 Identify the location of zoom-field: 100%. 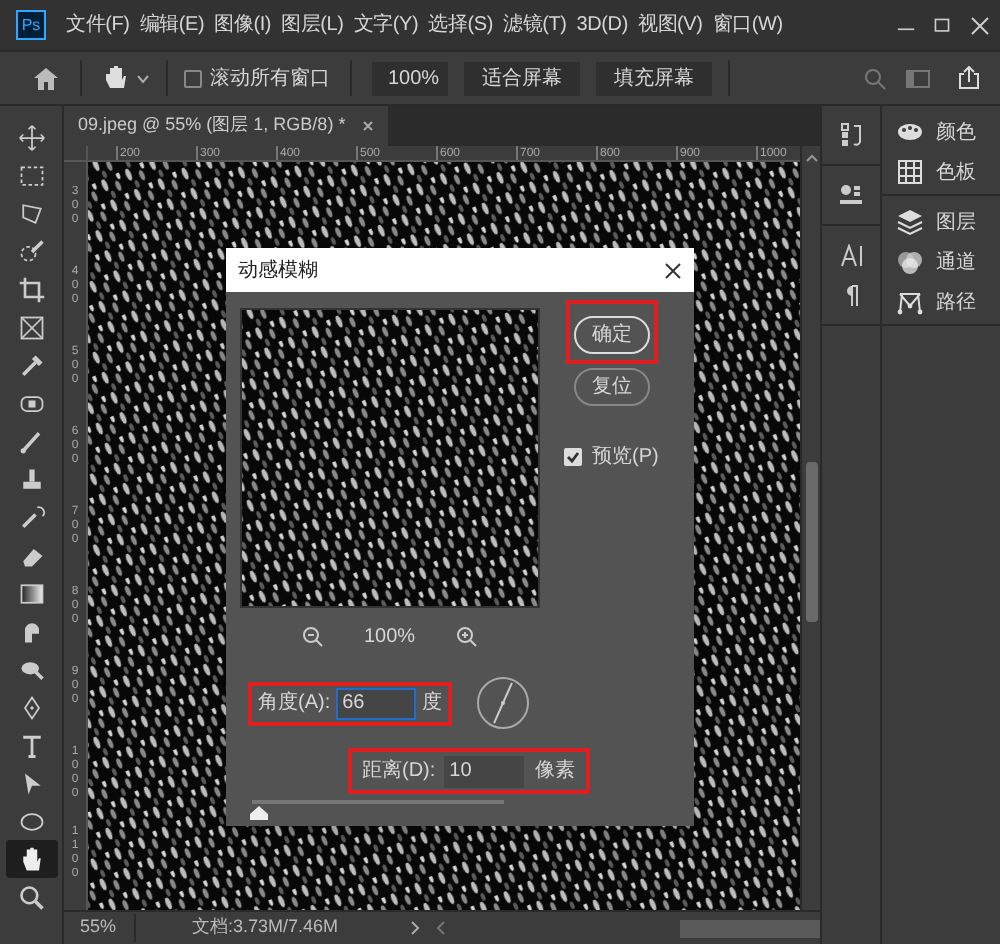
(410, 78).